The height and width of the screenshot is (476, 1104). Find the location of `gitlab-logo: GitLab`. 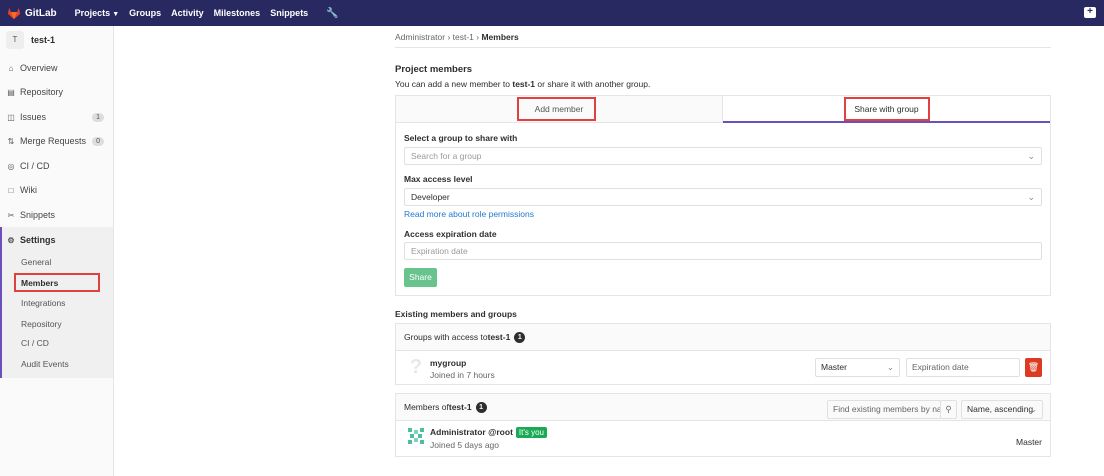

gitlab-logo: GitLab is located at coordinates (32, 13).